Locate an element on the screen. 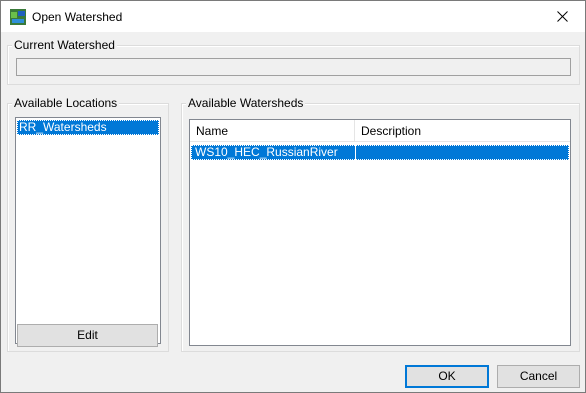 This screenshot has height=393, width=586. edit-button: Edit is located at coordinates (87, 335).